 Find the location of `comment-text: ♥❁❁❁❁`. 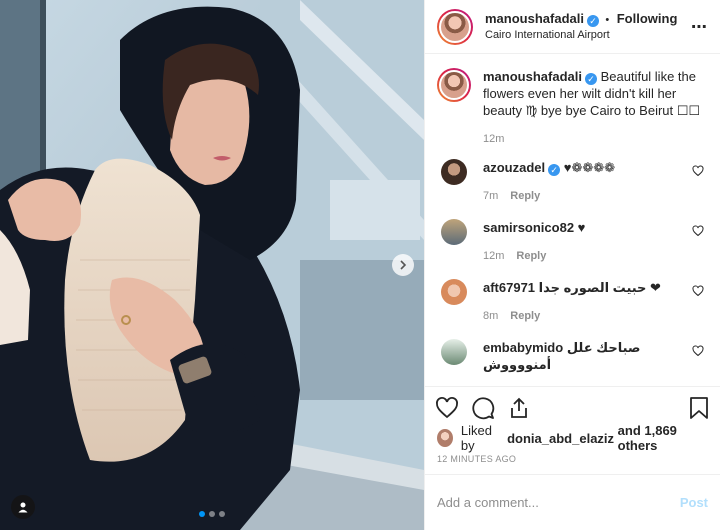

comment-text: ♥❁❁❁❁ is located at coordinates (589, 167).